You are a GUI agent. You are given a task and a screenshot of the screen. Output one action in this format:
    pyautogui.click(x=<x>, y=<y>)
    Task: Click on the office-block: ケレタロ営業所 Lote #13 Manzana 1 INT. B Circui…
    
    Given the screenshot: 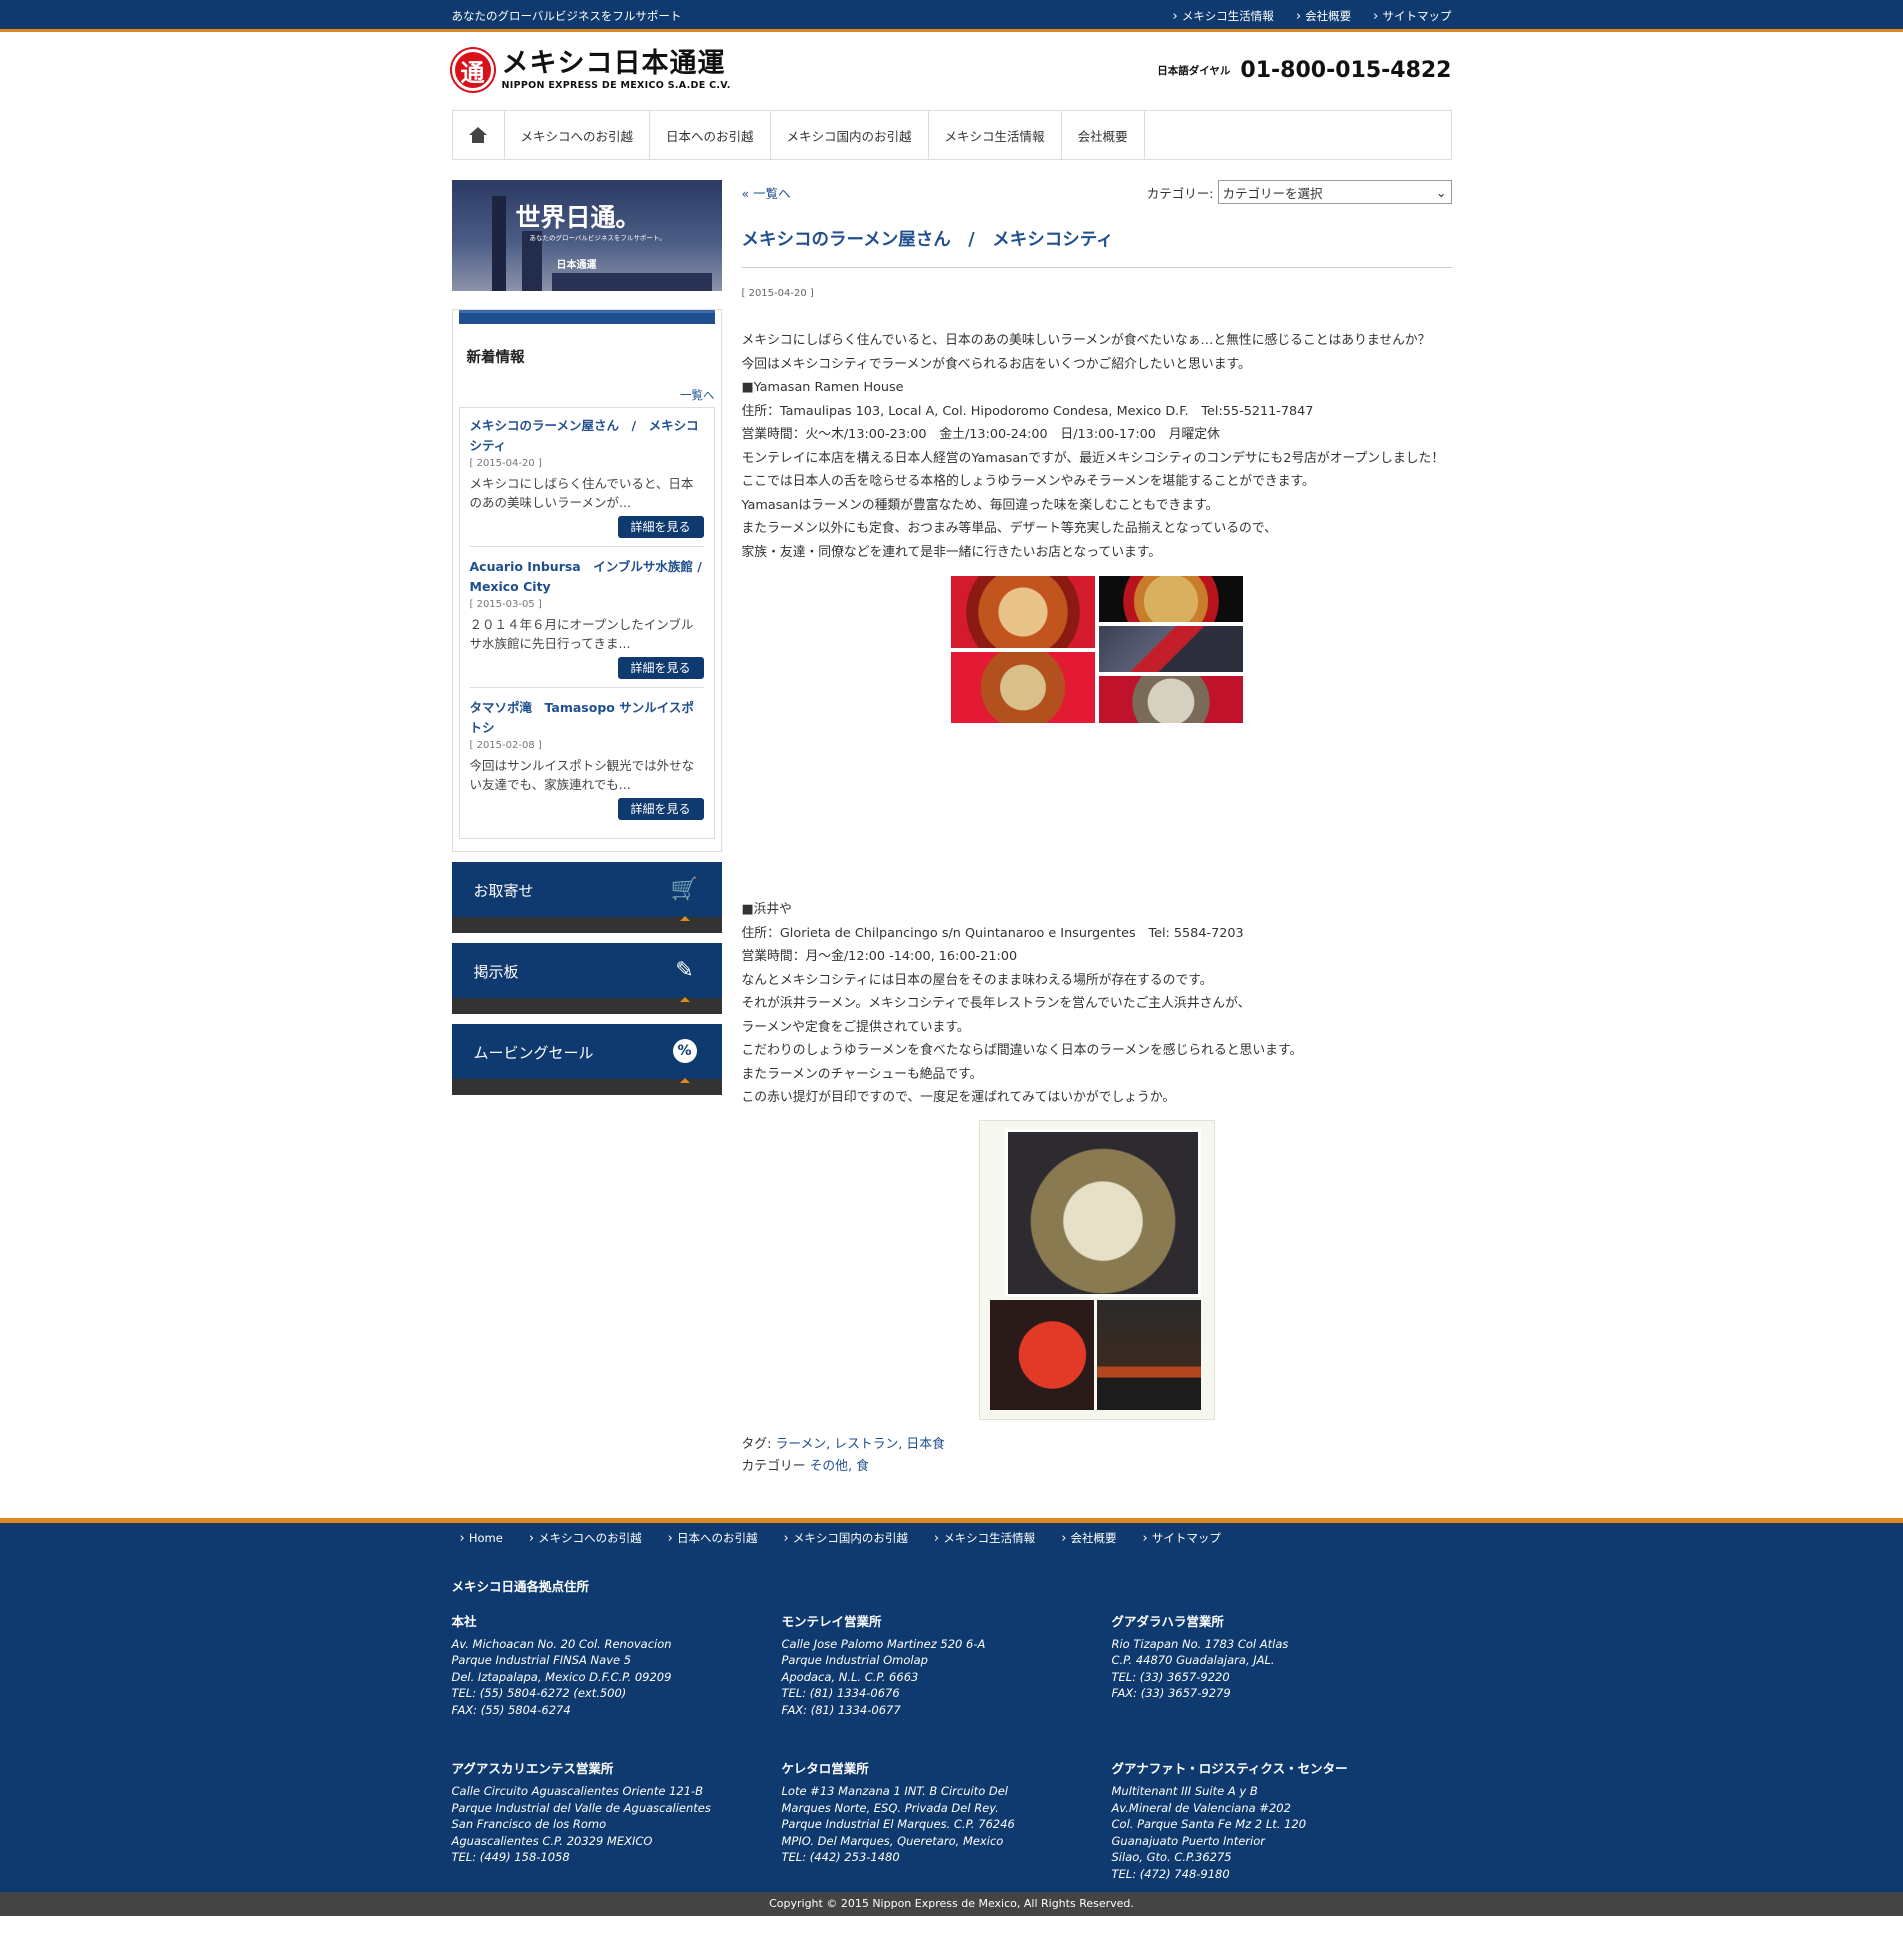 What is the action you would take?
    pyautogui.click(x=898, y=1812)
    